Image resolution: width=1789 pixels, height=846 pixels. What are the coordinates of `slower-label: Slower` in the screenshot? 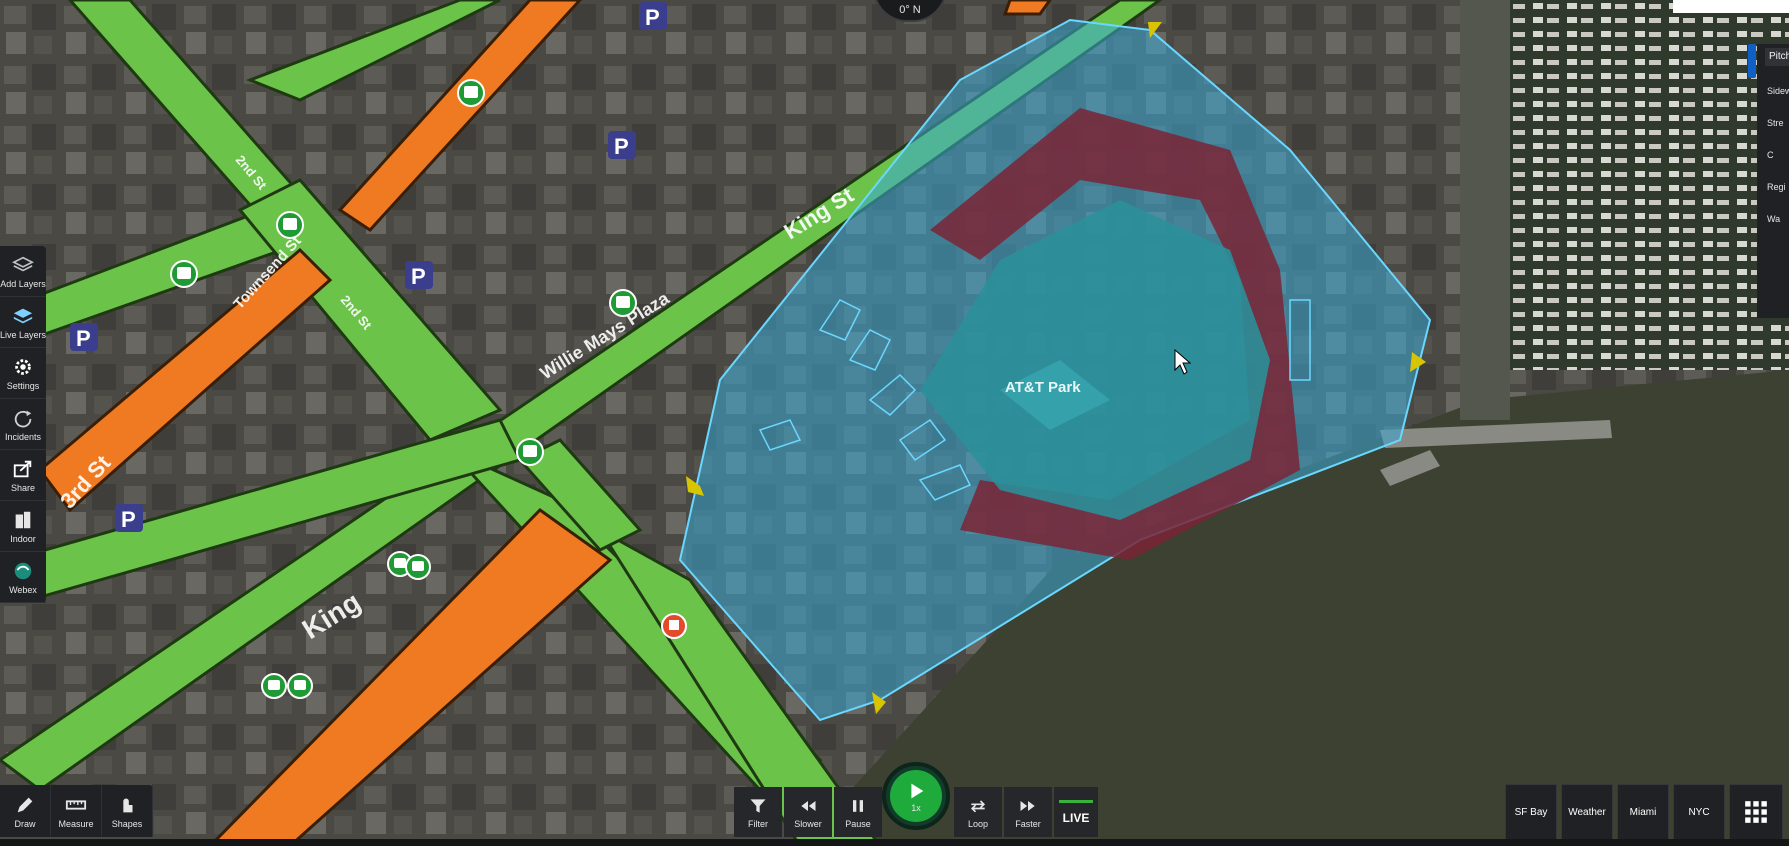 It's located at (808, 823).